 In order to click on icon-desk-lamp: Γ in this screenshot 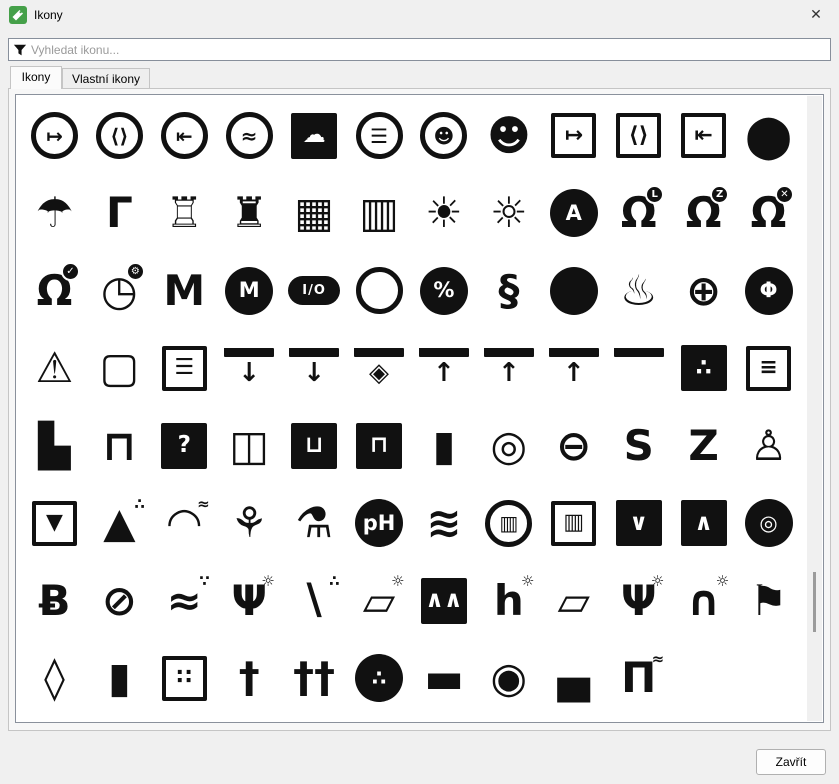, I will do `click(119, 214)`.